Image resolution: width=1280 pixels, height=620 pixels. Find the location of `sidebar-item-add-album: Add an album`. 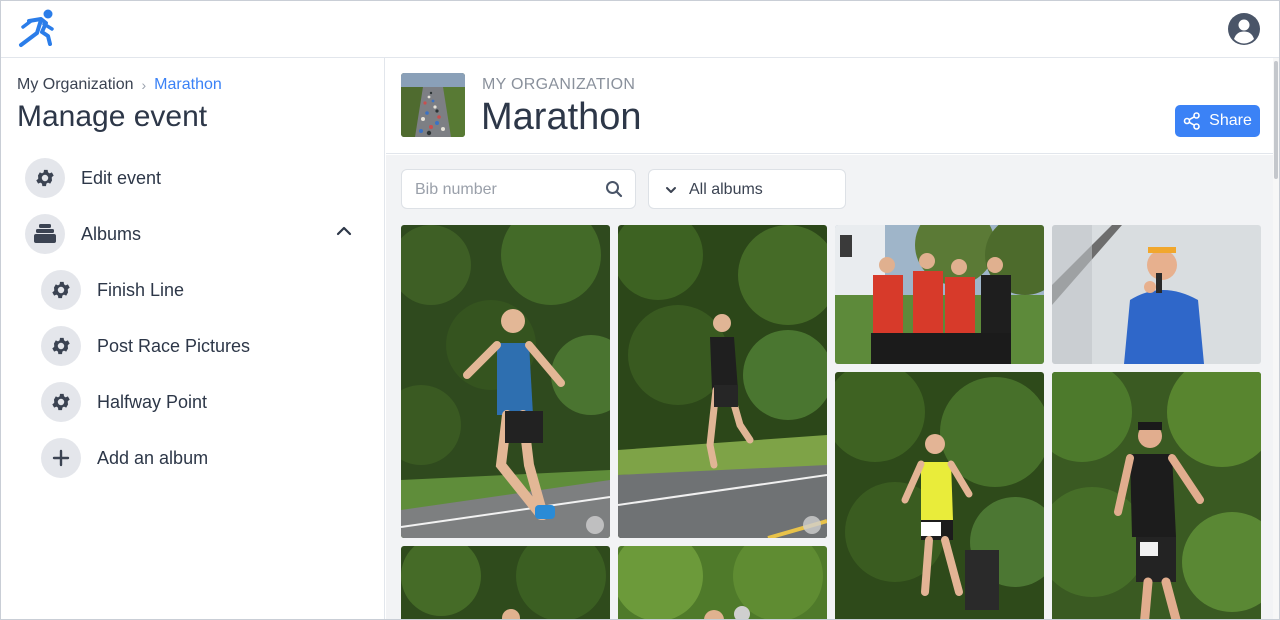

sidebar-item-add-album: Add an album is located at coordinates (124, 458).